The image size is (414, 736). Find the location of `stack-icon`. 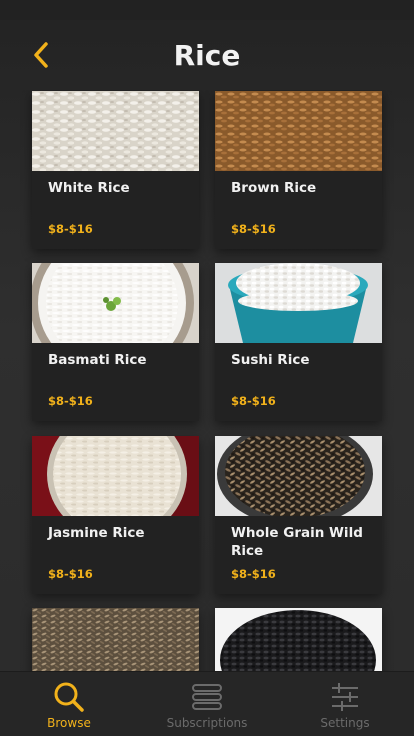

stack-icon is located at coordinates (207, 697).